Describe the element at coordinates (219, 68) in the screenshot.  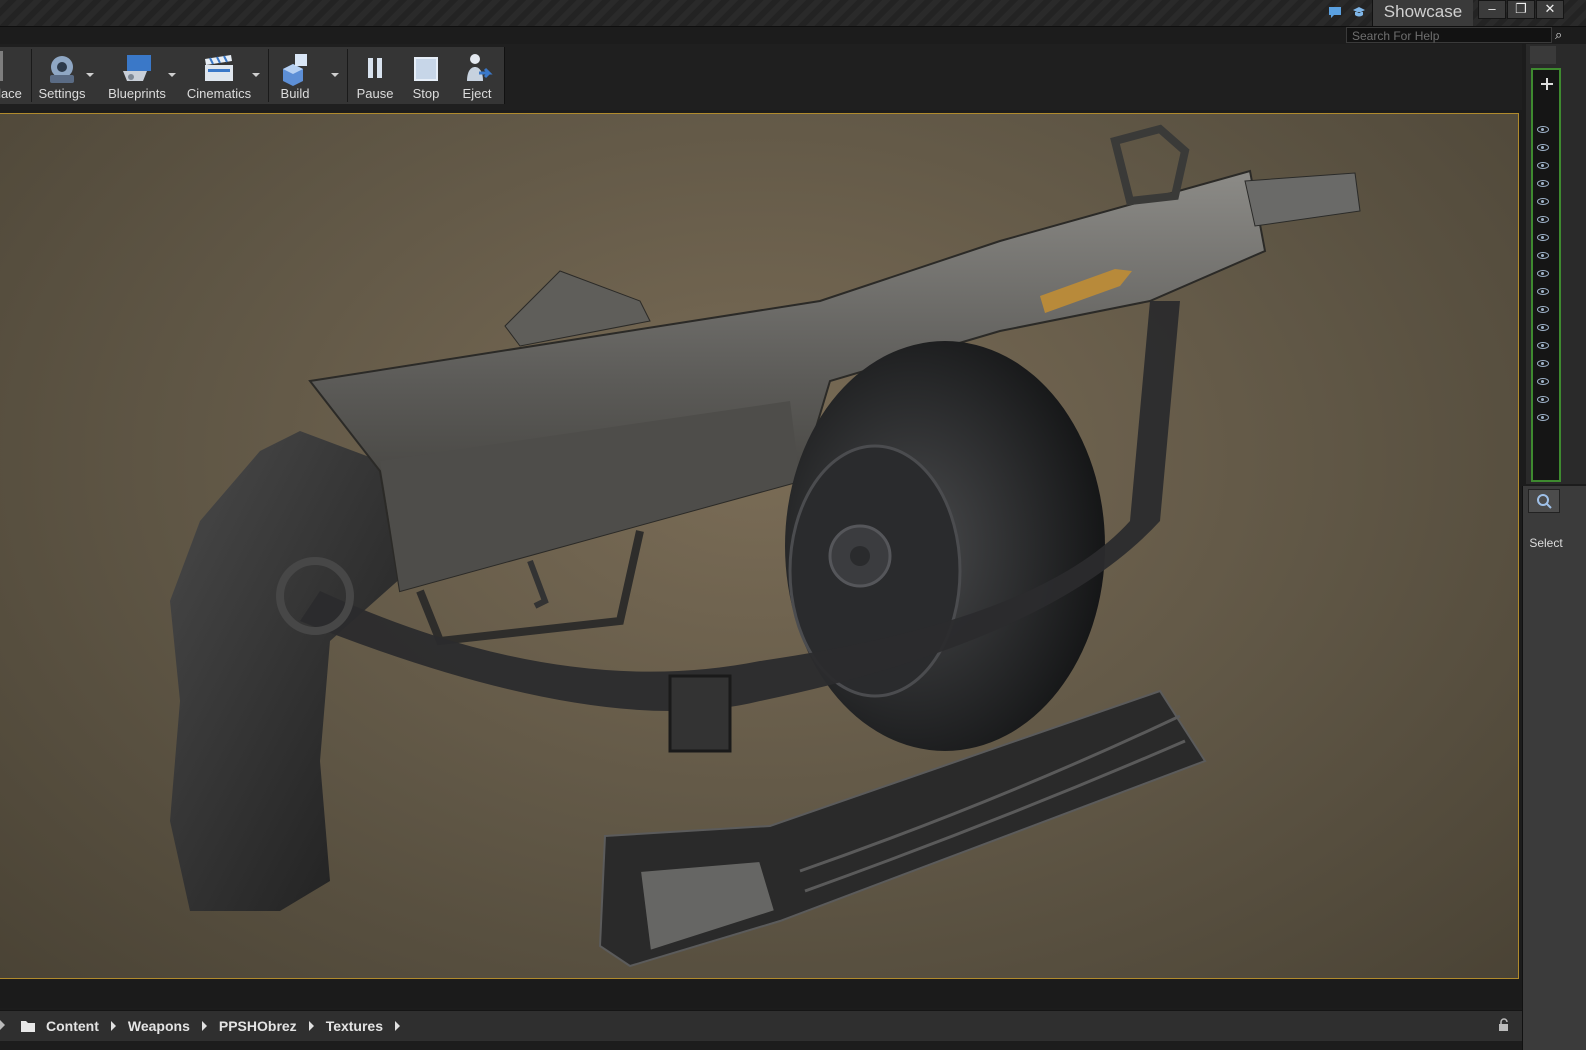
I see `cinematics-icon` at that location.